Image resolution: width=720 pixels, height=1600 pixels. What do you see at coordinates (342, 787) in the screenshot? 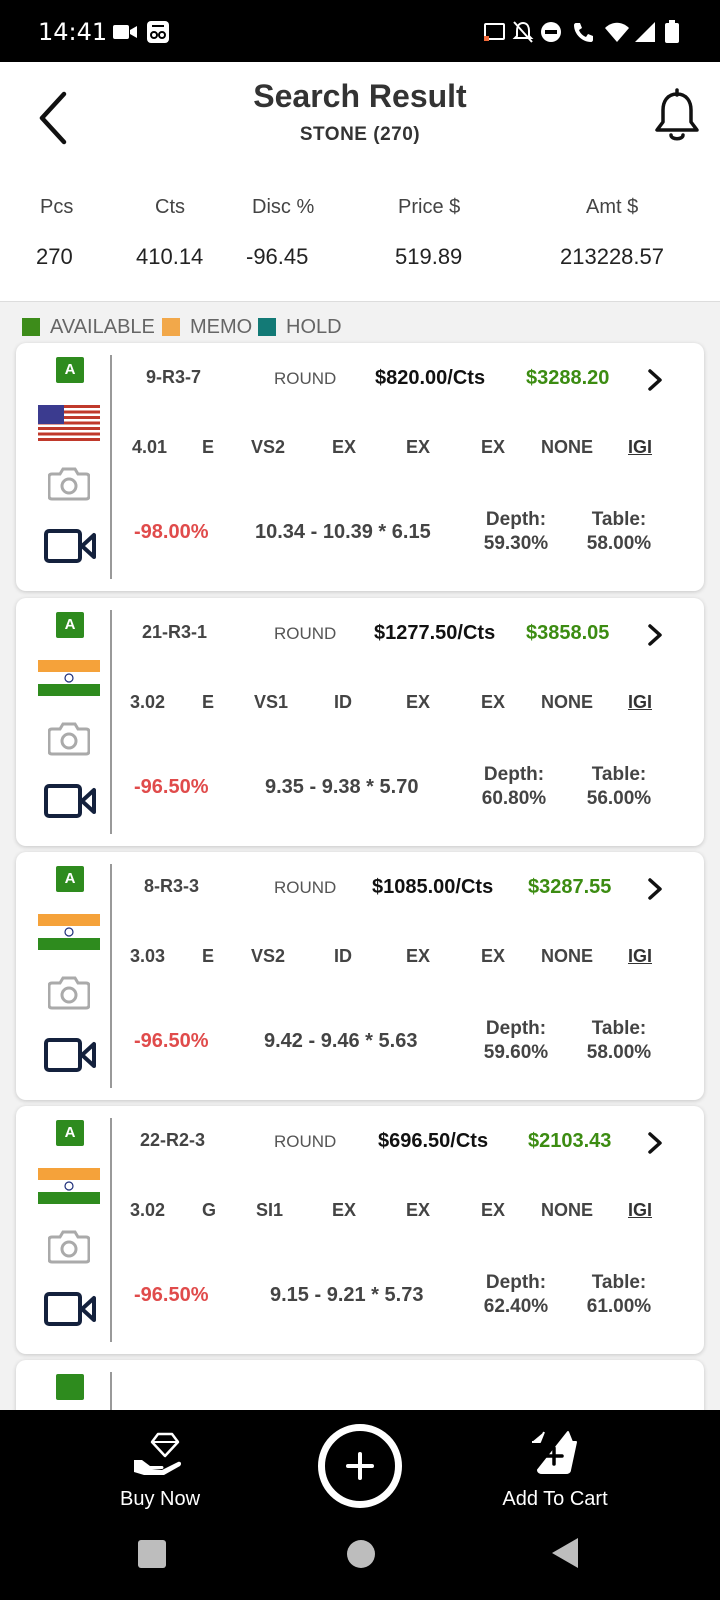
I see `stone-measurements: 9.35 - 9.38 * 5.70` at bounding box center [342, 787].